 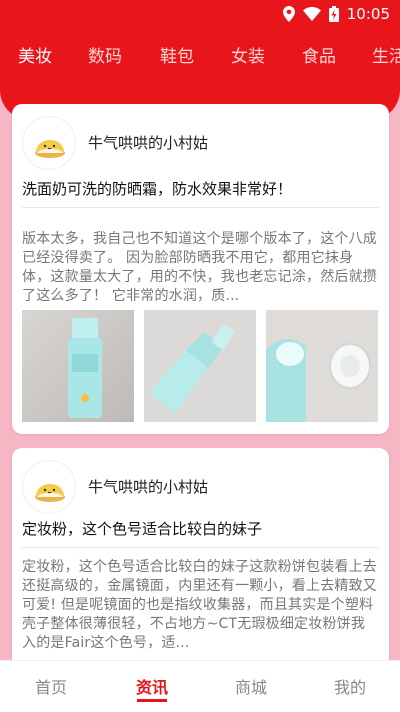 I want to click on sunscreen-bottle-photo, so click(x=78, y=366).